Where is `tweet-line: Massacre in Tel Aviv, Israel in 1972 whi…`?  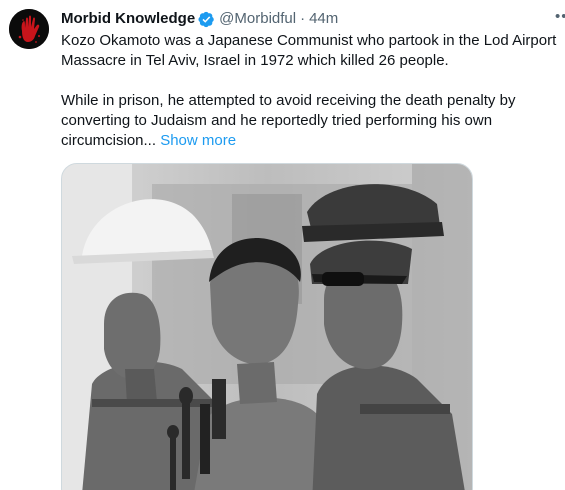 tweet-line: Massacre in Tel Aviv, Israel in 1972 whi… is located at coordinates (255, 60).